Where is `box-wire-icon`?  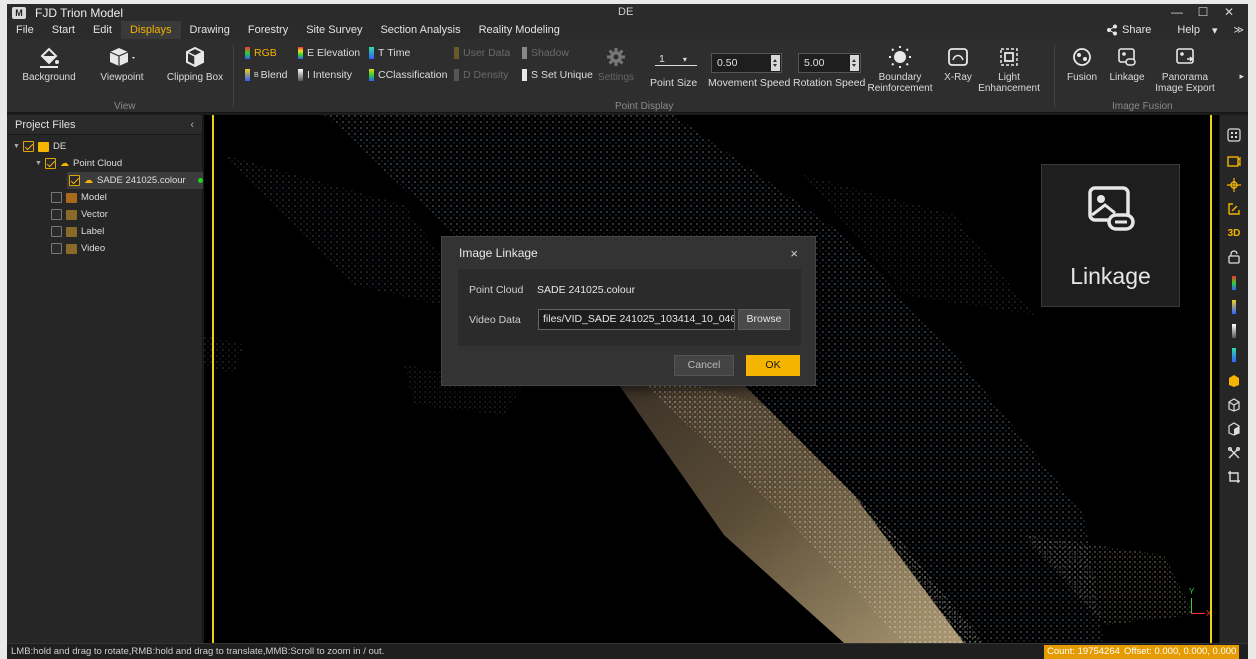
box-wire-icon is located at coordinates (1234, 405).